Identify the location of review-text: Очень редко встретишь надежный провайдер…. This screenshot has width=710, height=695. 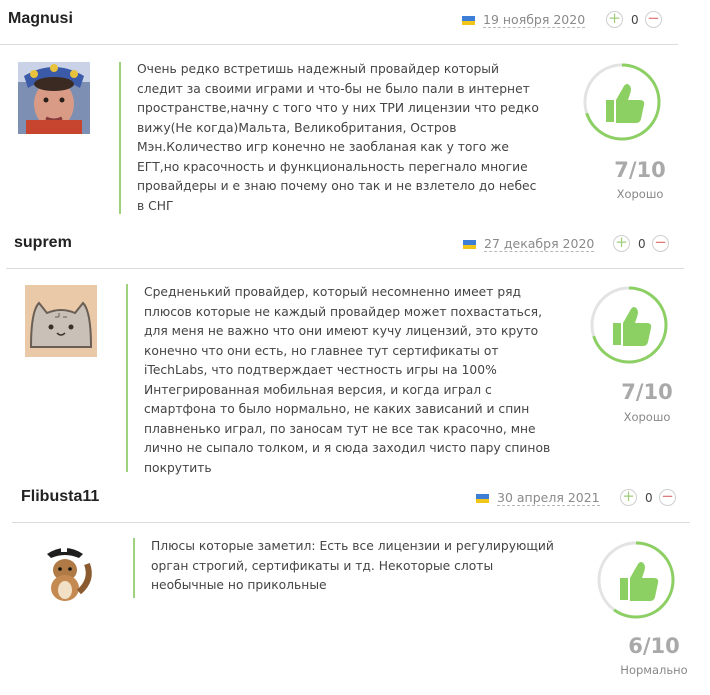
(338, 137).